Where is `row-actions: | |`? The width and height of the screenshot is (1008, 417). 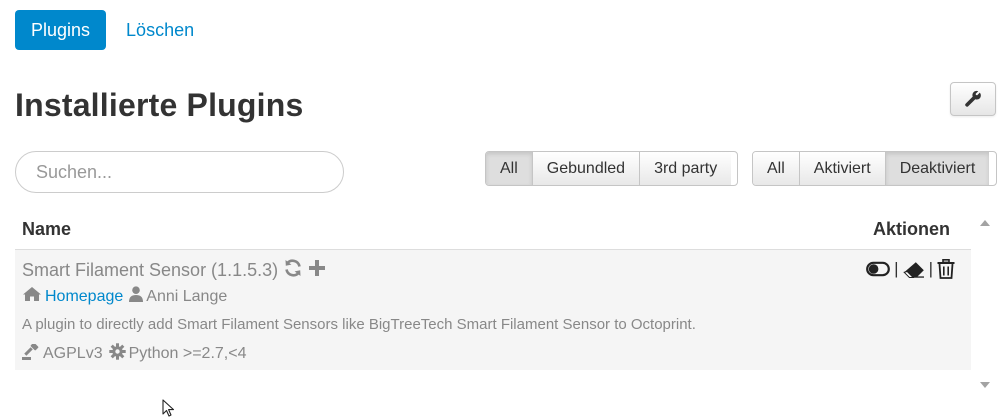
row-actions: | | is located at coordinates (910, 269).